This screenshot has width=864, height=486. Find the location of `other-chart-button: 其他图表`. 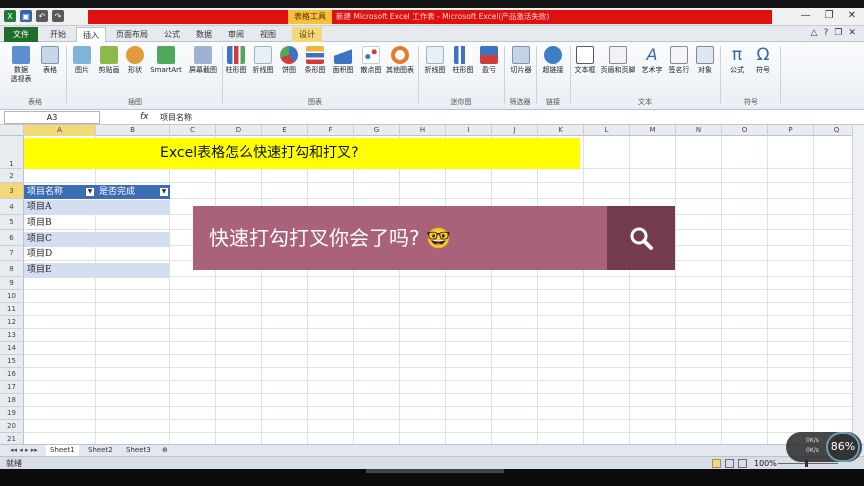

other-chart-button: 其他图表 is located at coordinates (400, 60).